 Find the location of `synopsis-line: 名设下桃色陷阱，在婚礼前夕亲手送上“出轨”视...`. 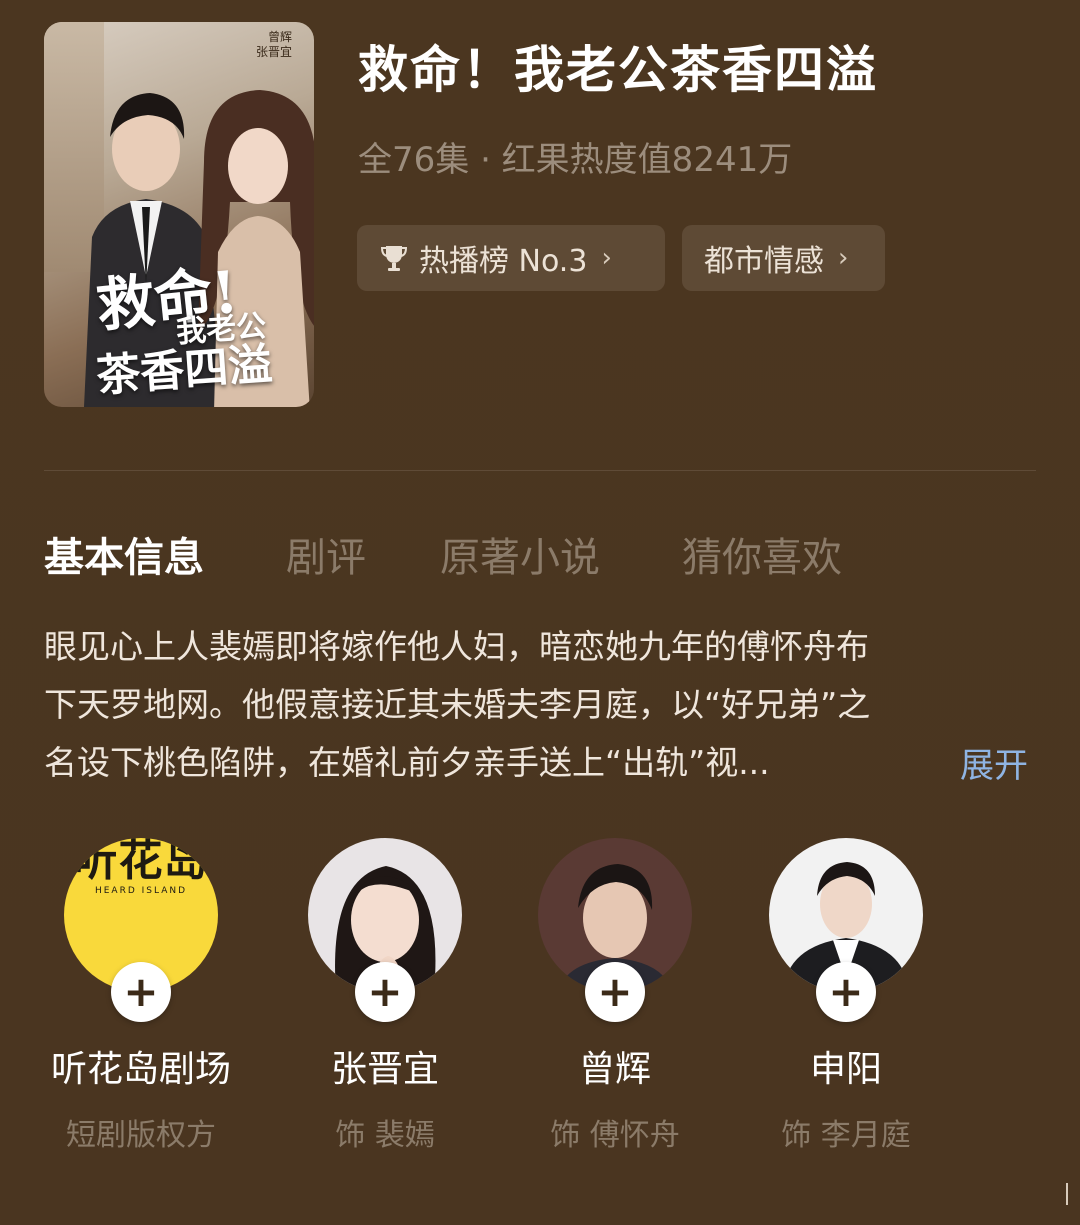

synopsis-line: 名设下桃色陷阱，在婚礼前夕亲手送上“出轨”视... is located at coordinates (407, 762).